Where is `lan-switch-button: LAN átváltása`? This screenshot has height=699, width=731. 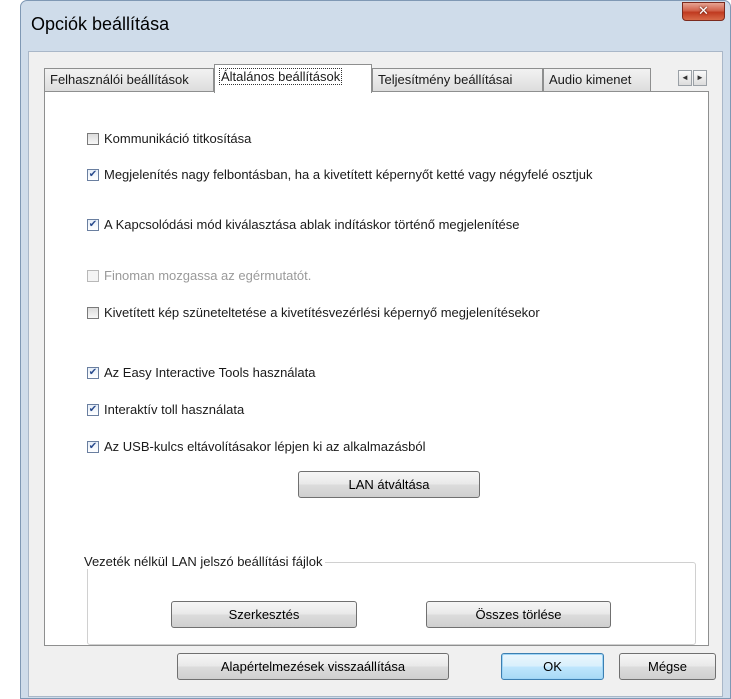 lan-switch-button: LAN átváltása is located at coordinates (389, 484).